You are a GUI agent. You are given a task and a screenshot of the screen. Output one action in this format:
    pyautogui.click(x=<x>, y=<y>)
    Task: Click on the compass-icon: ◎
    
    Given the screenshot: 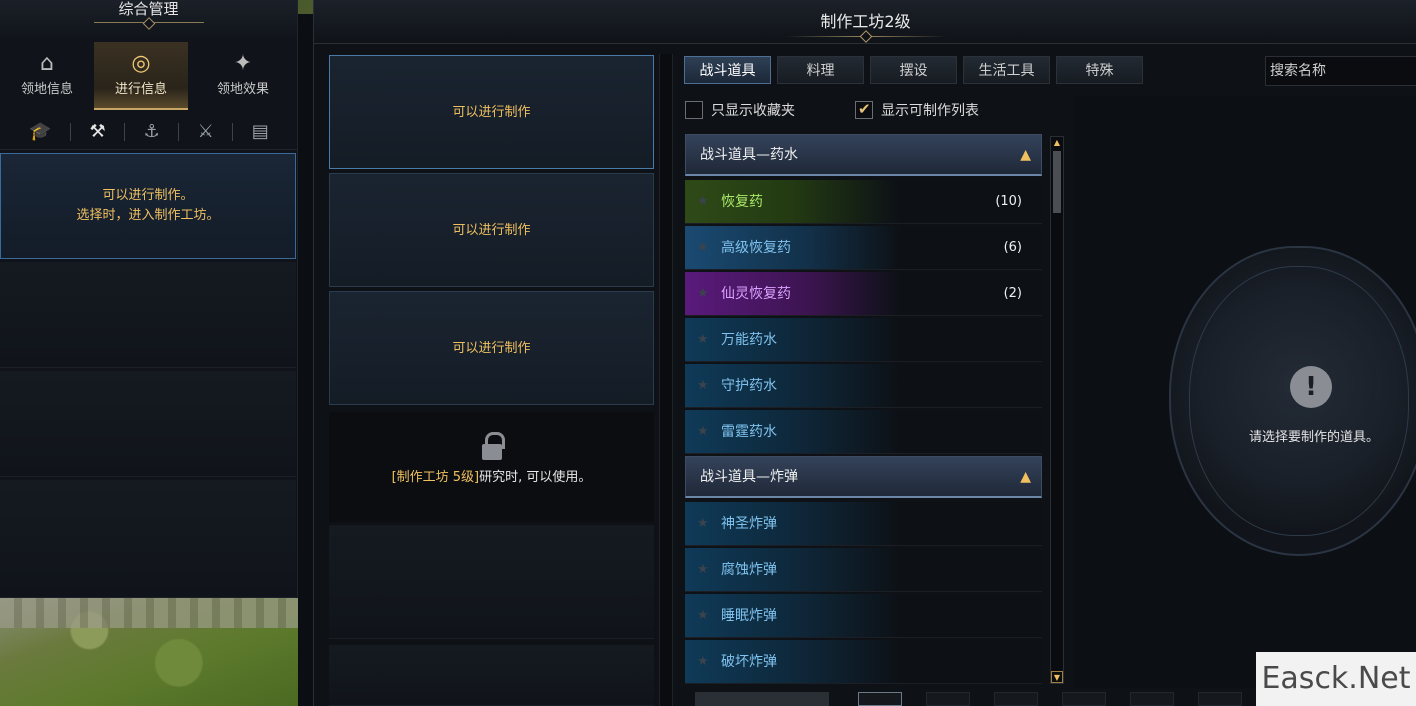 What is the action you would take?
    pyautogui.click(x=141, y=63)
    